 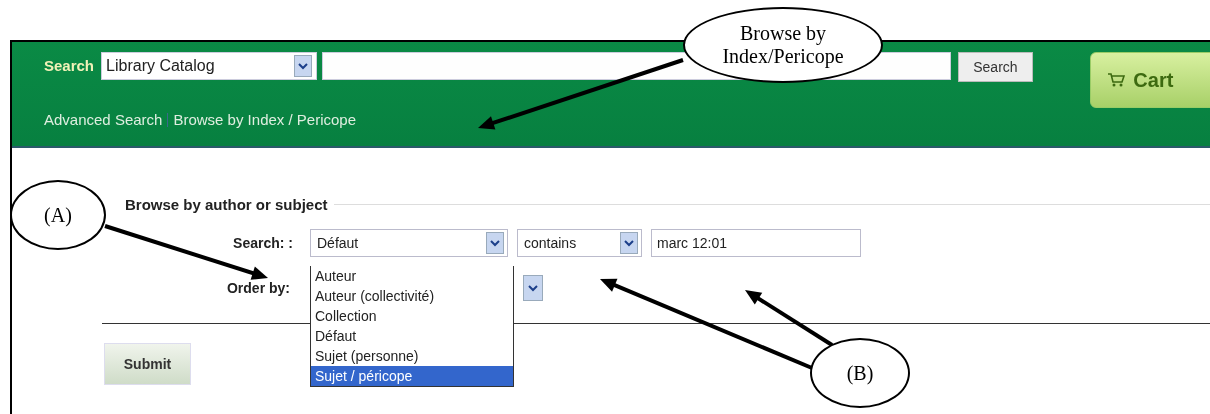 What do you see at coordinates (409, 243) in the screenshot?
I see `field-select: Défaut` at bounding box center [409, 243].